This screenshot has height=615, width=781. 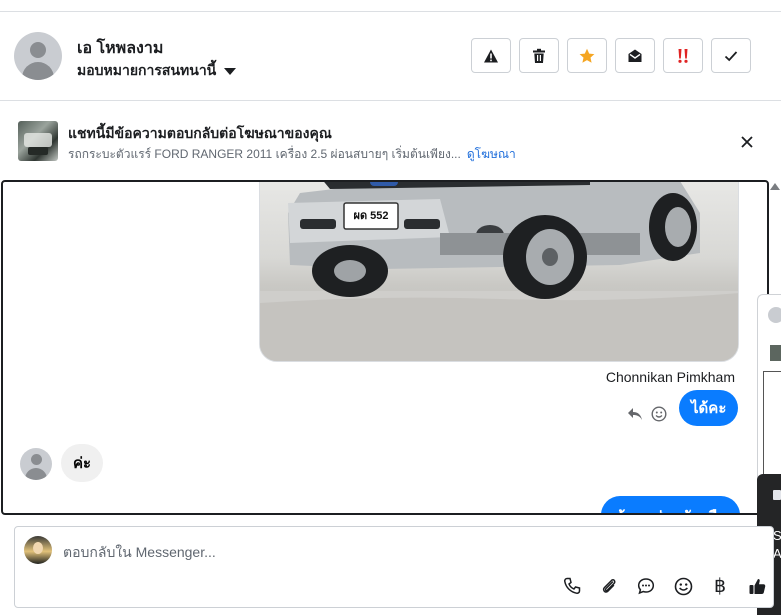 I want to click on attach-button, so click(x=609, y=586).